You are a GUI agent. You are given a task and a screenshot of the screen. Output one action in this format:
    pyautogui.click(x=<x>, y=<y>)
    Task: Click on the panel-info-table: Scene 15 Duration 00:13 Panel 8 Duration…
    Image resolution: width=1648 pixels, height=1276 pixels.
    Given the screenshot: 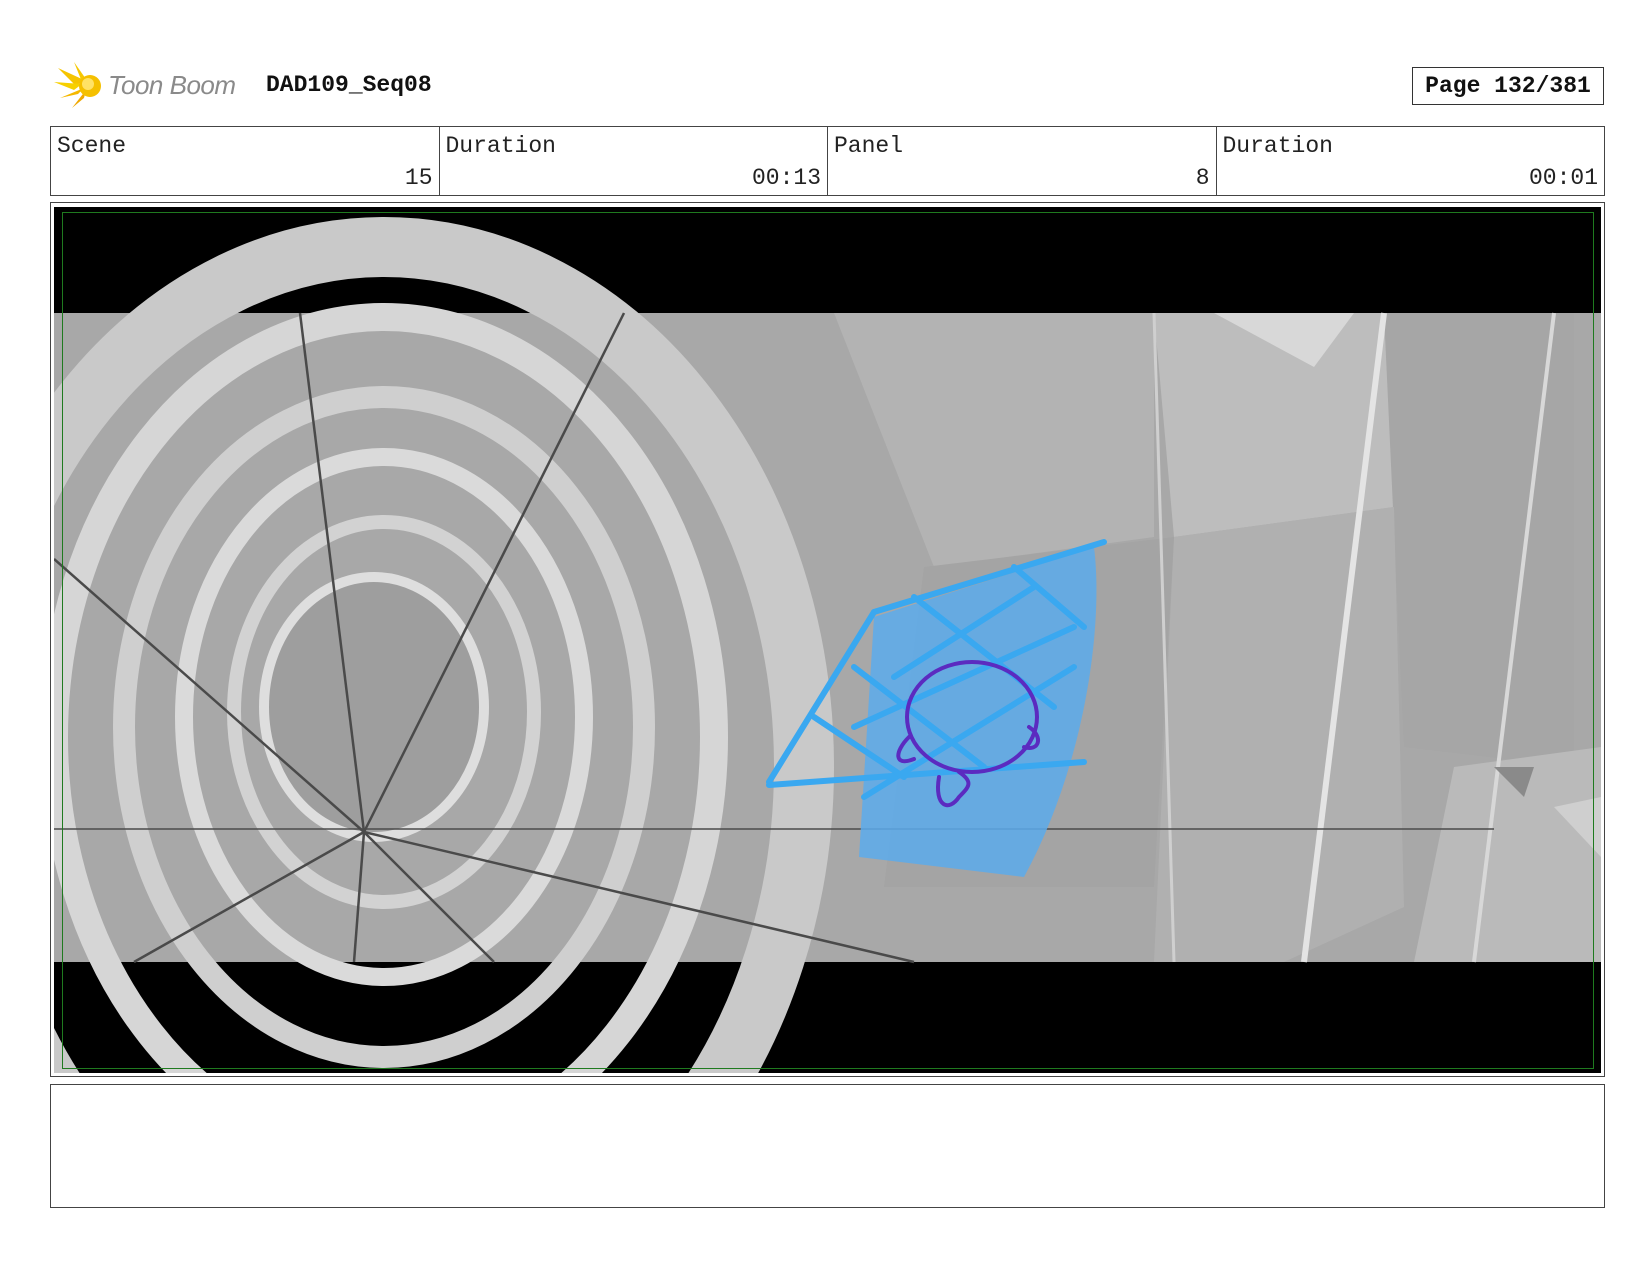 What is the action you would take?
    pyautogui.click(x=827, y=161)
    